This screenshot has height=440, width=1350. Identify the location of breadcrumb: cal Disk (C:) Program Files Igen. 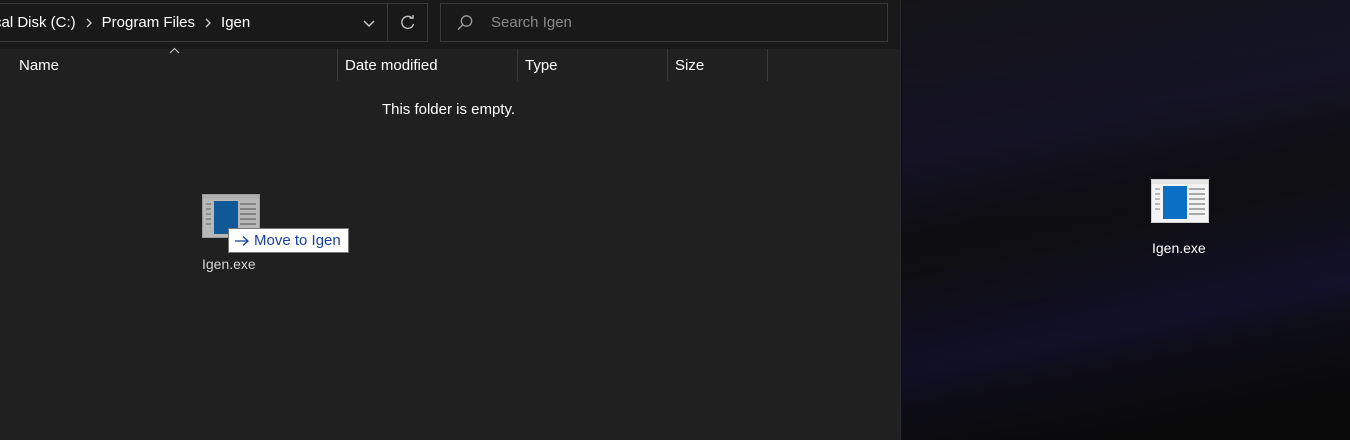
(125, 22).